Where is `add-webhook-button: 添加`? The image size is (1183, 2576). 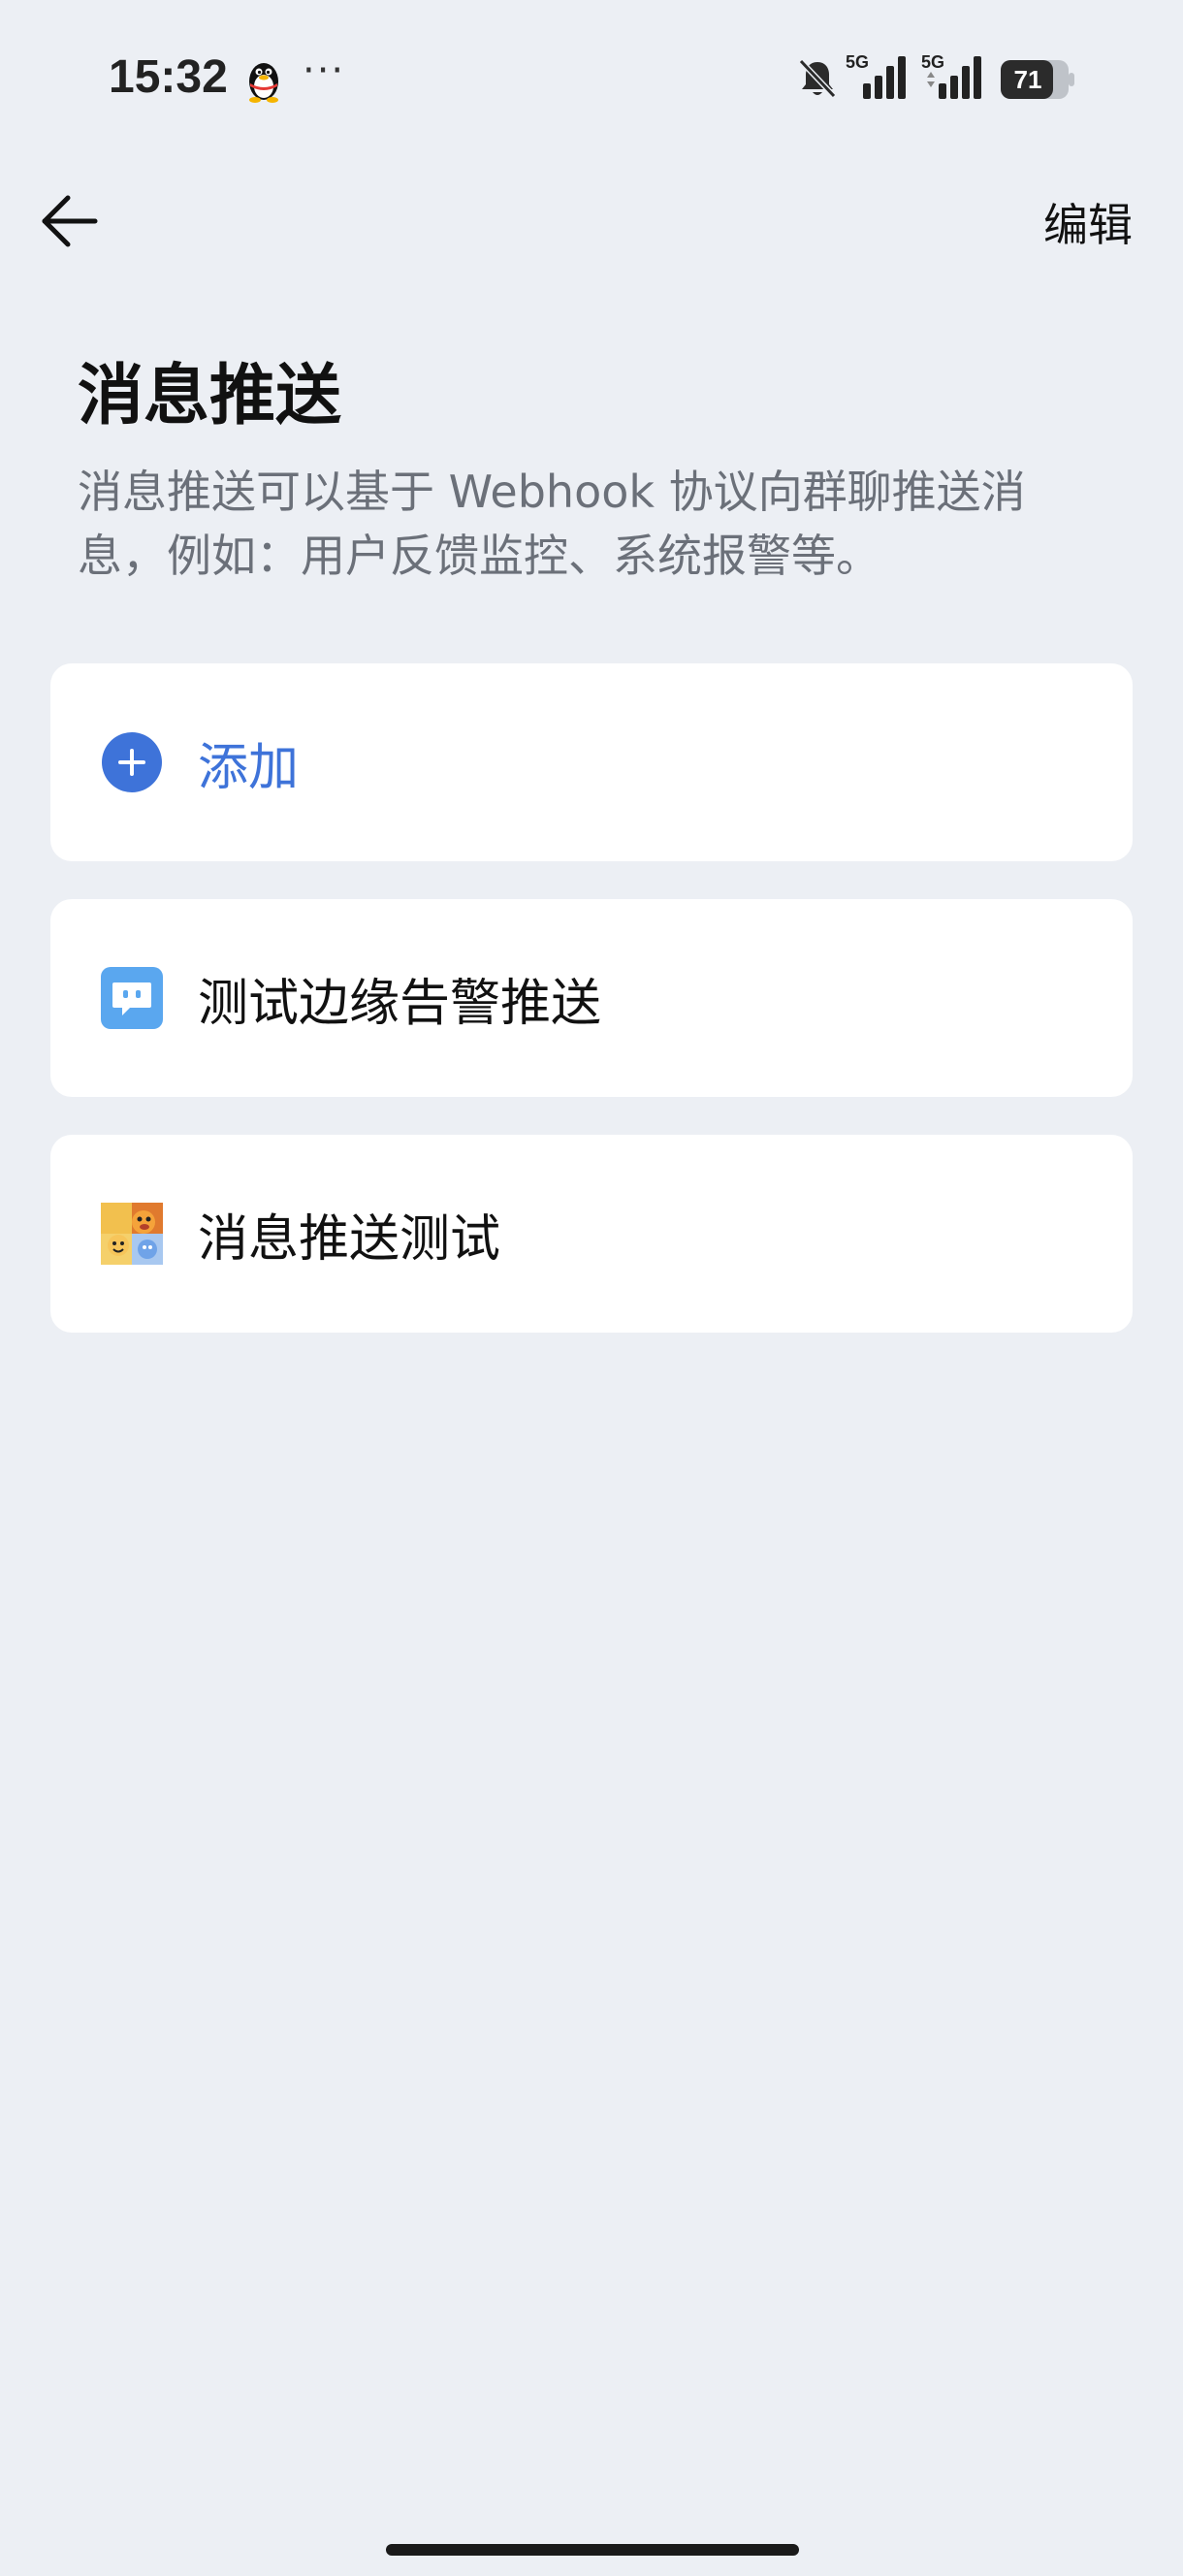 add-webhook-button: 添加 is located at coordinates (591, 762).